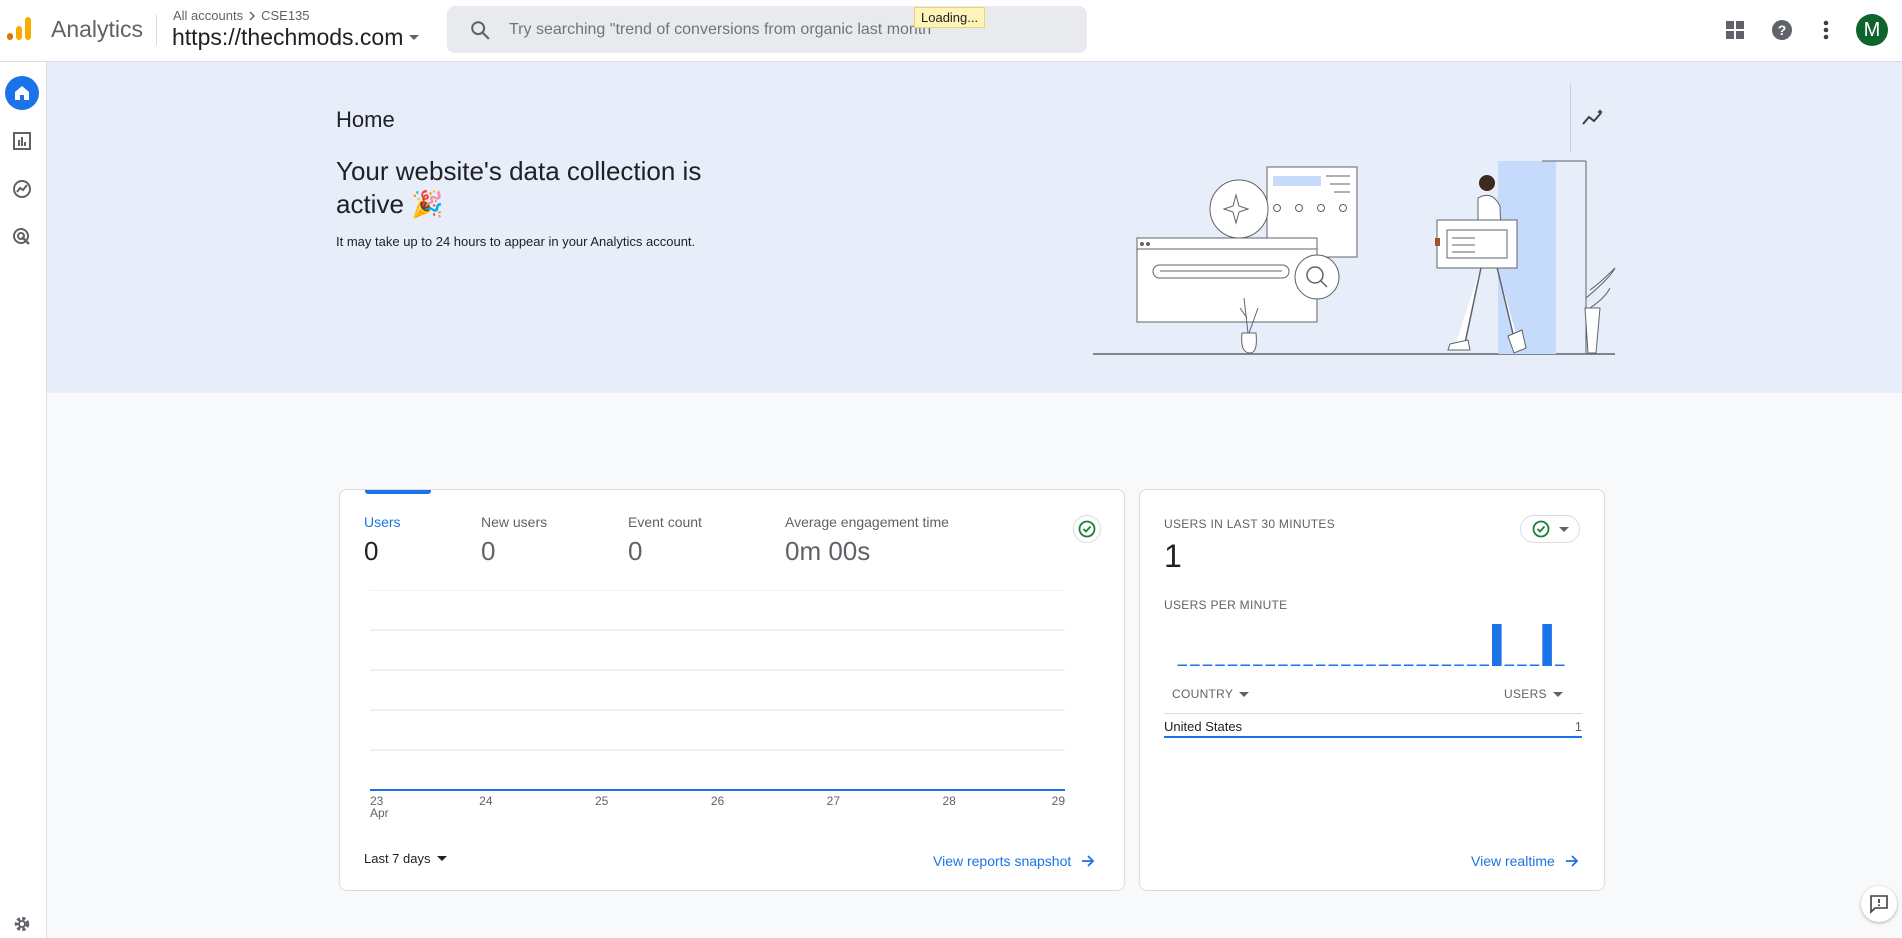 The image size is (1902, 938). What do you see at coordinates (486, 801) in the screenshot?
I see `x-tick-label: 24` at bounding box center [486, 801].